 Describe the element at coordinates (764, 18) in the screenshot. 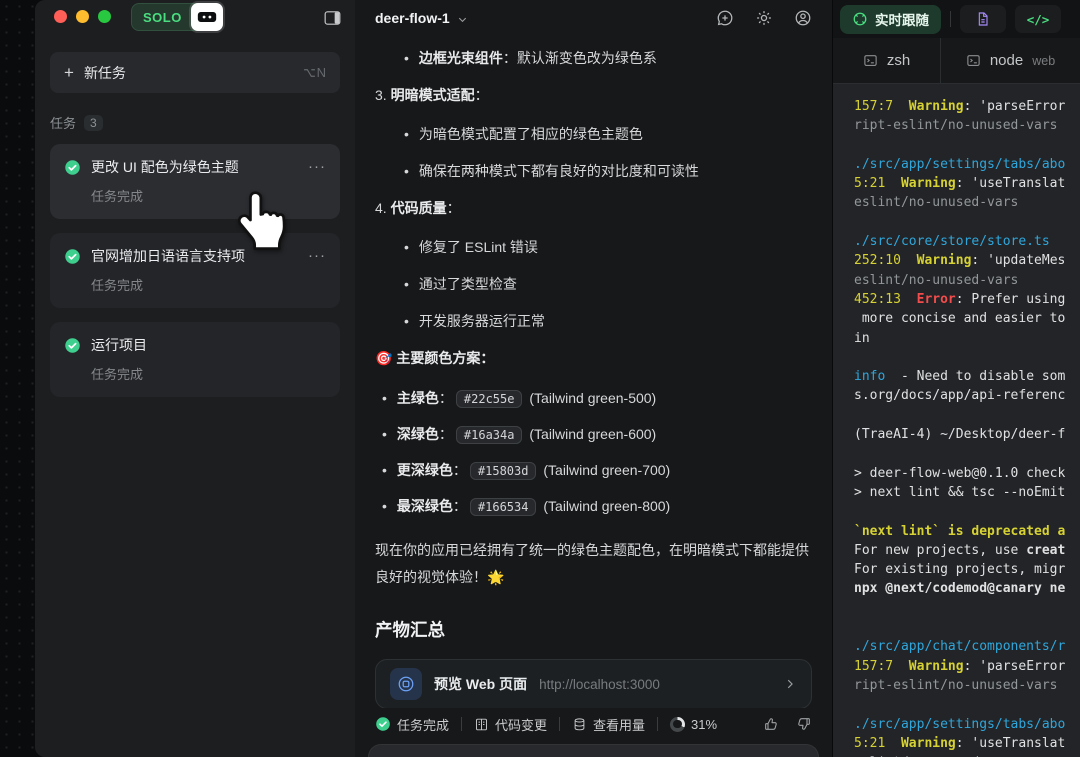

I see `gear-icon` at that location.